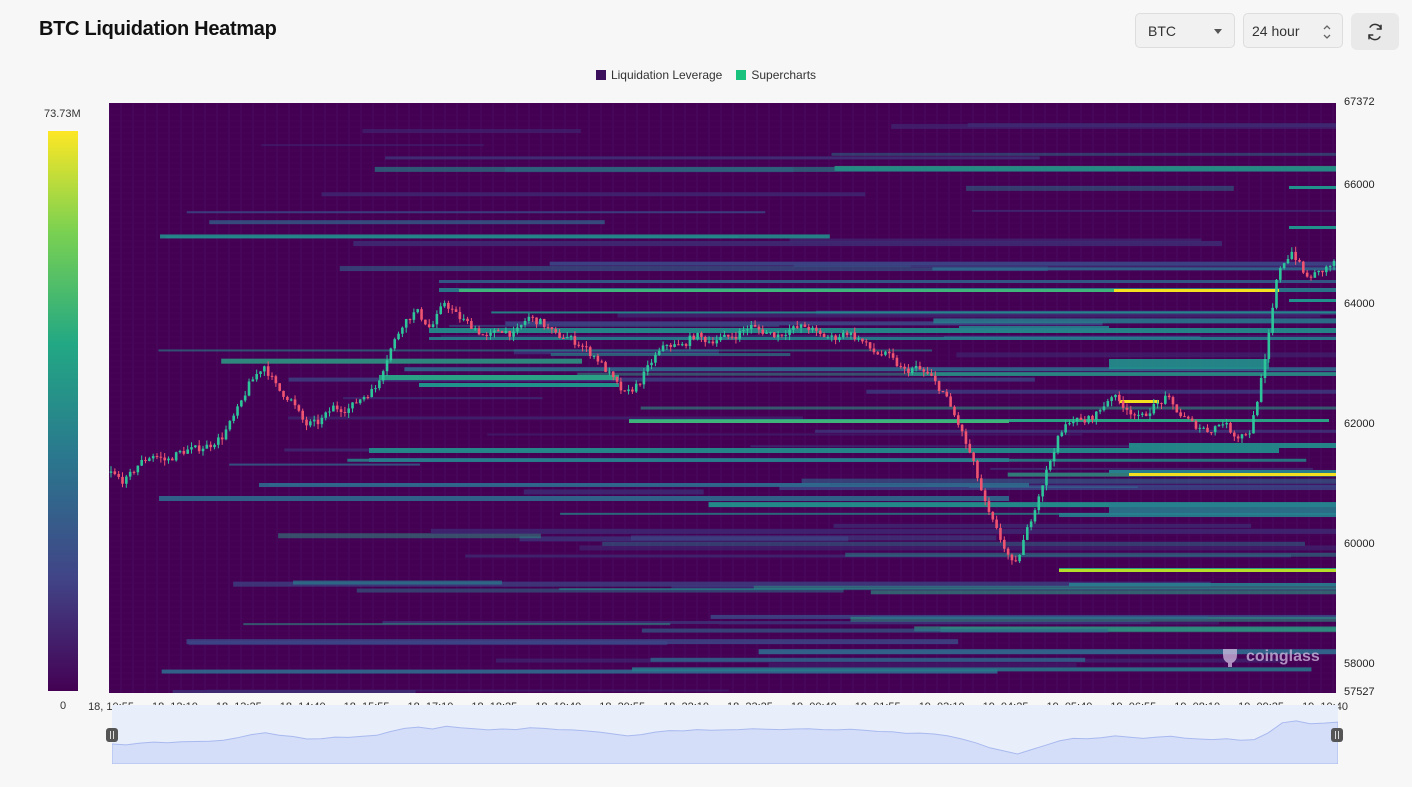  What do you see at coordinates (666, 75) in the screenshot?
I see `legend-label: Liquidation Leverage` at bounding box center [666, 75].